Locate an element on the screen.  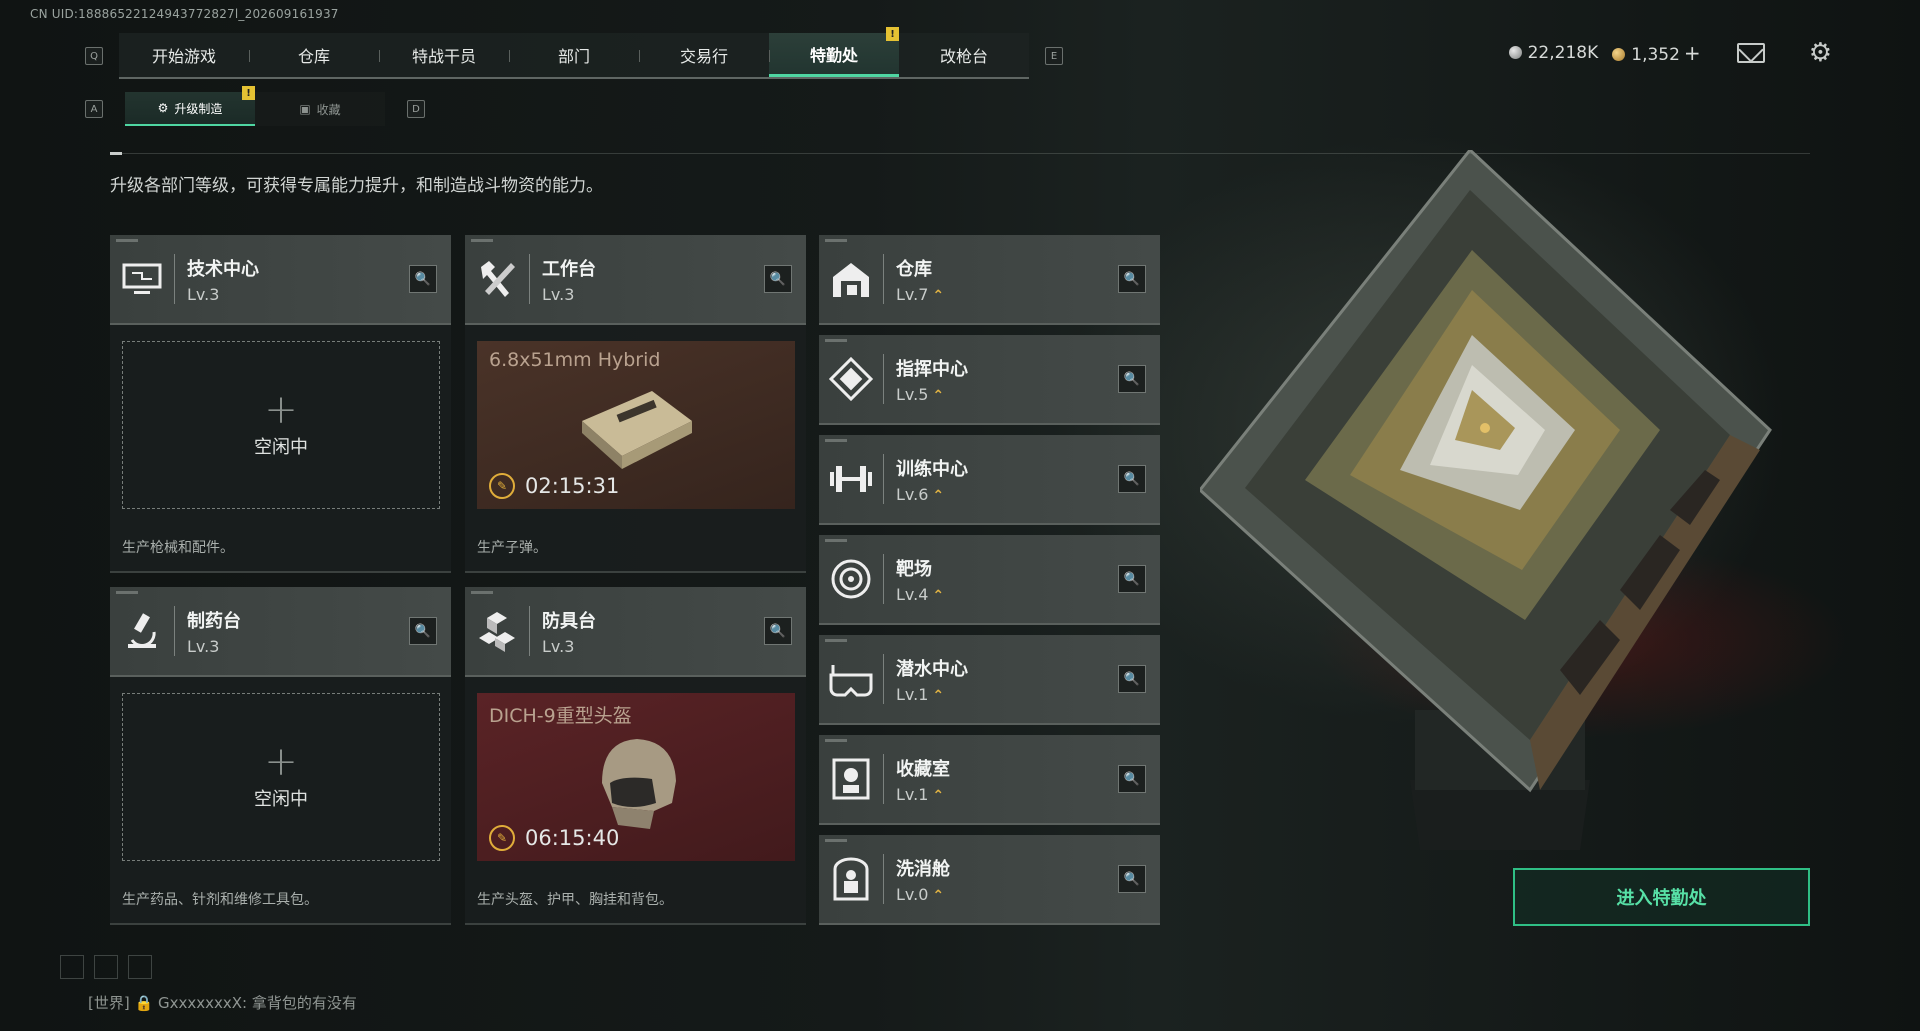
facility-header-workbench: 工作台 Lv.3 🔍 is located at coordinates (635, 280).